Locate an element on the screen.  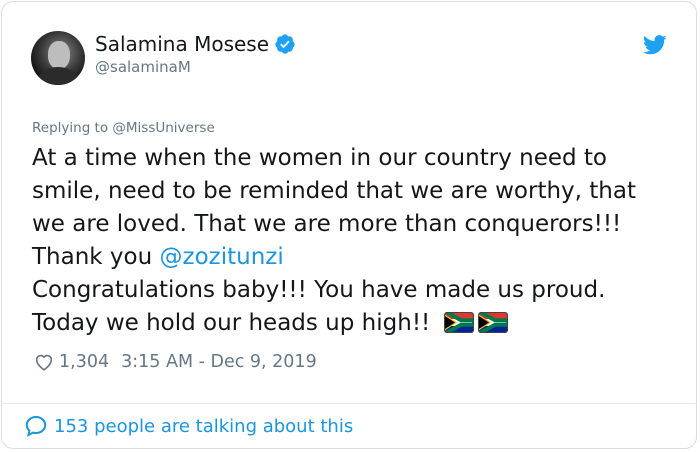
twitter-bird-icon is located at coordinates (655, 45).